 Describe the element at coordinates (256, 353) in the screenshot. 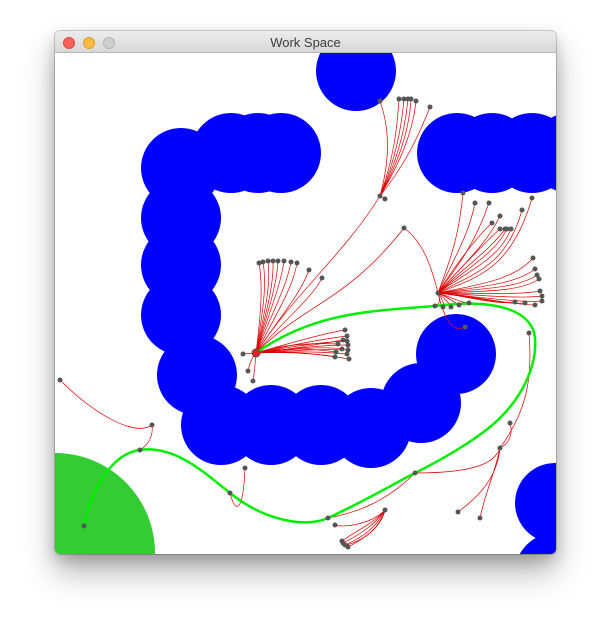

I see `start-node` at that location.